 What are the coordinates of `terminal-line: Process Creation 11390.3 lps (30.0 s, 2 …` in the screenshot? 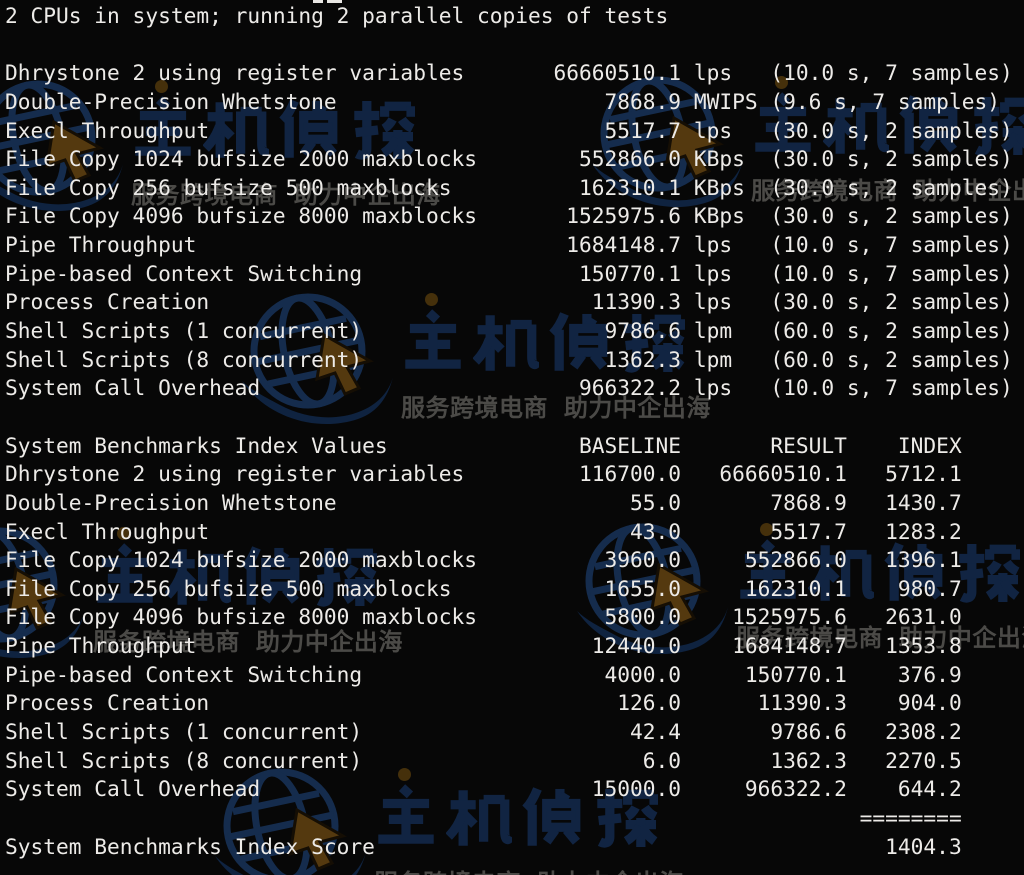 It's located at (509, 302).